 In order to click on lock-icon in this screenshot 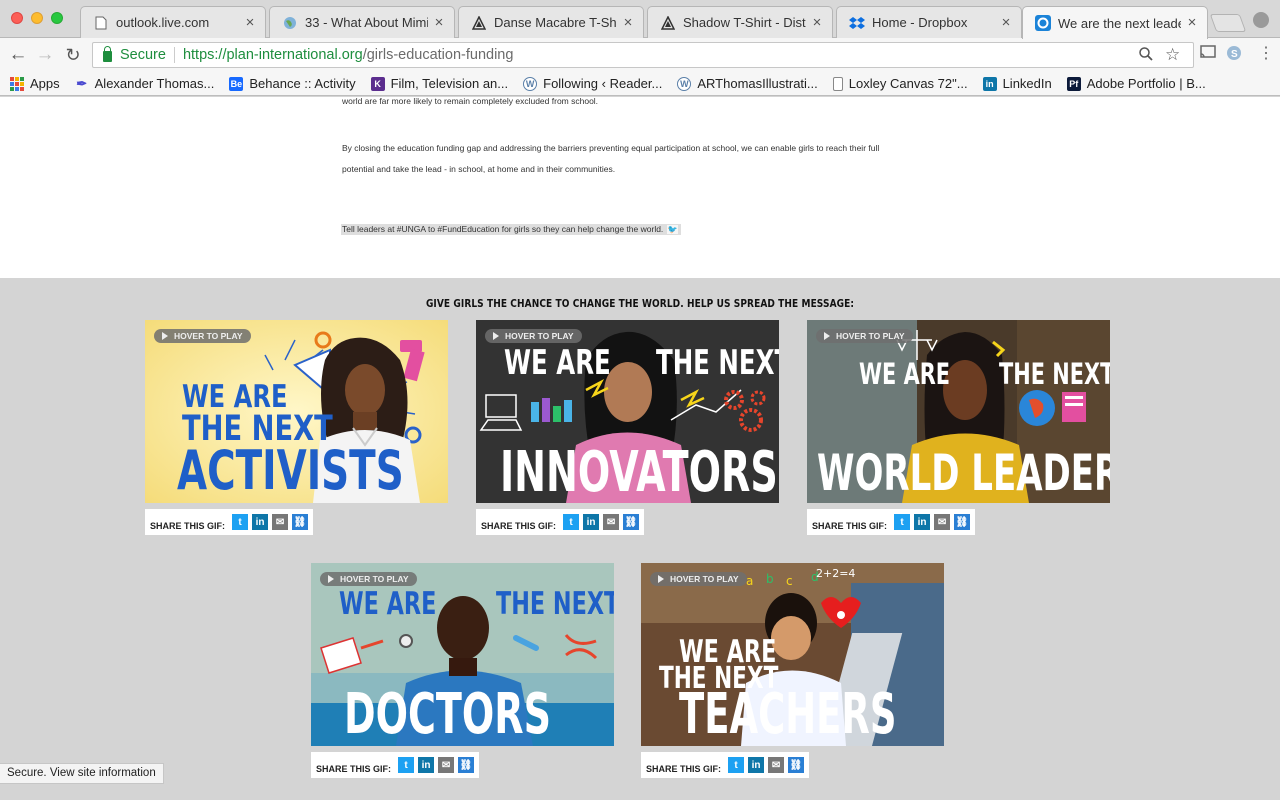, I will do `click(107, 54)`.